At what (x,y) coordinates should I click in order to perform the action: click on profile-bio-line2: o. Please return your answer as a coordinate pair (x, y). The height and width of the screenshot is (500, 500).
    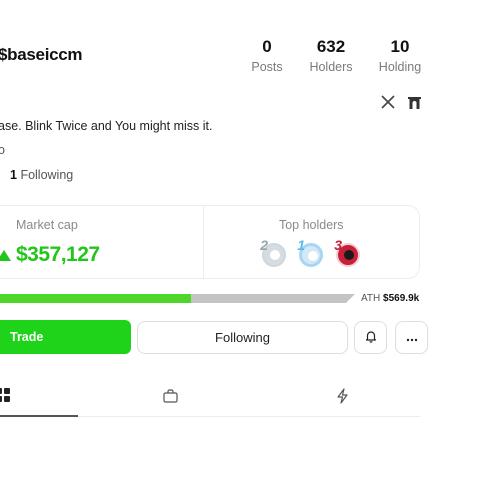
    Looking at the image, I should click on (2, 150).